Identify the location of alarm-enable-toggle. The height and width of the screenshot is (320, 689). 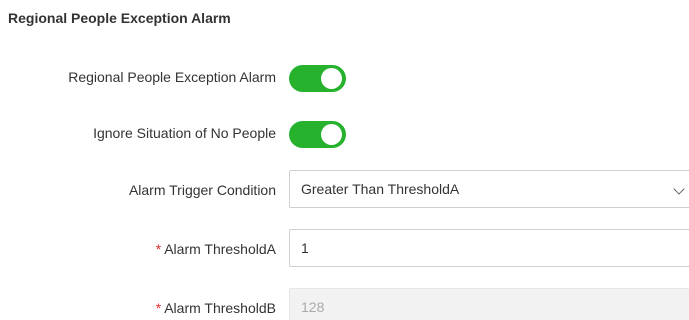
(317, 78).